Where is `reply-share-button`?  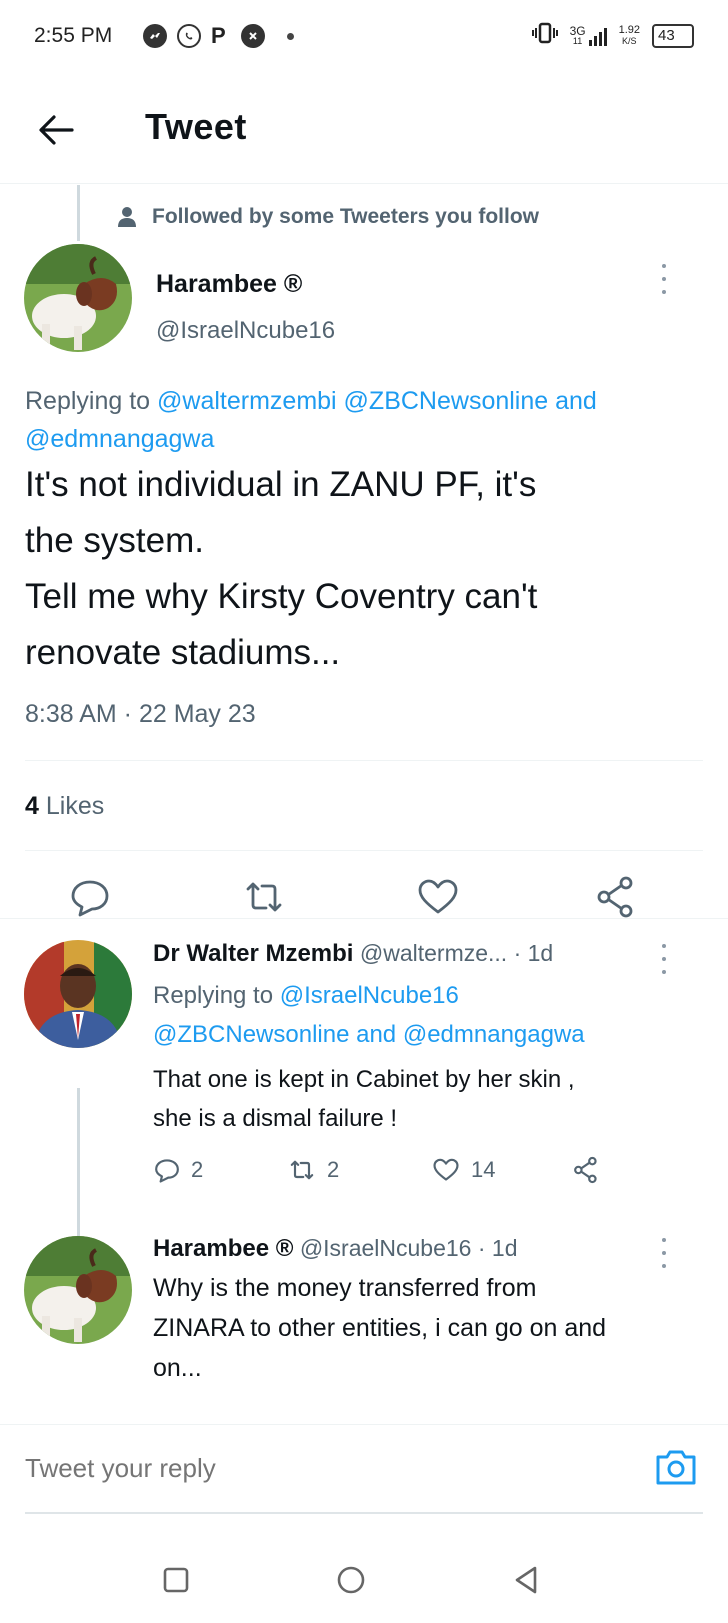 reply-share-button is located at coordinates (586, 1170).